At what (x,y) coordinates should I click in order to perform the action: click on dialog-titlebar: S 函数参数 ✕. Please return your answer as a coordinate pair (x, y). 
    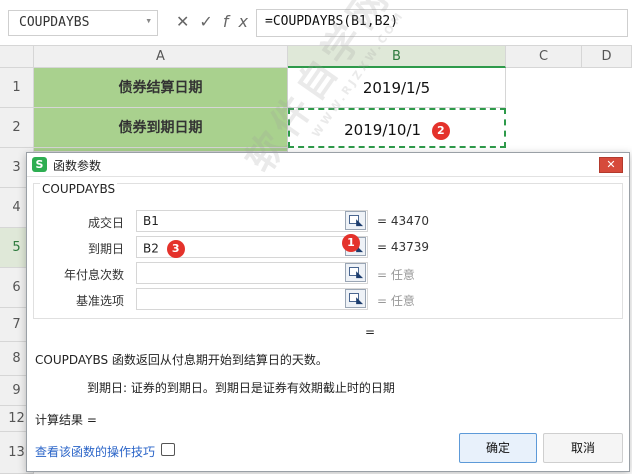
    Looking at the image, I should click on (328, 165).